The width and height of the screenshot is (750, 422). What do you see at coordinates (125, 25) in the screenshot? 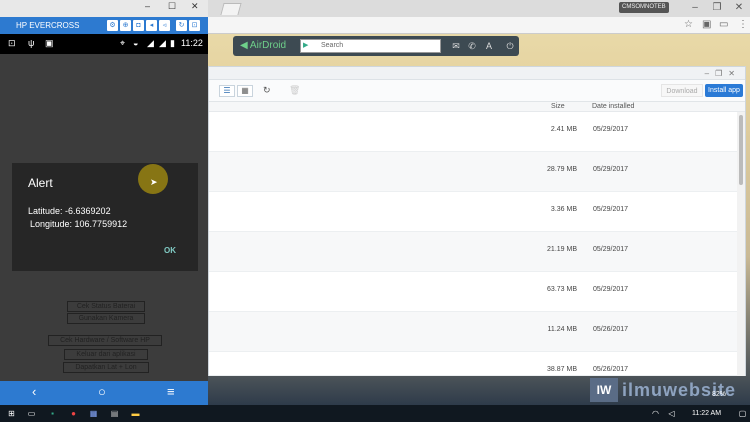
I see `touch-icon: ⊕` at bounding box center [125, 25].